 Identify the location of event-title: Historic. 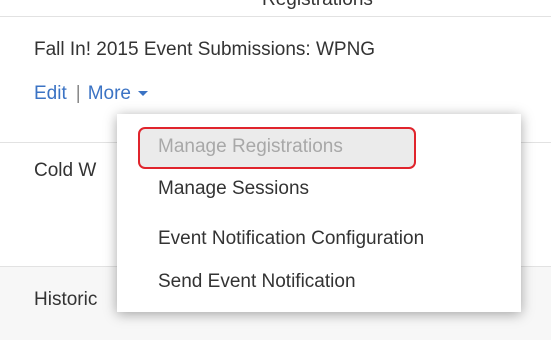
(66, 299).